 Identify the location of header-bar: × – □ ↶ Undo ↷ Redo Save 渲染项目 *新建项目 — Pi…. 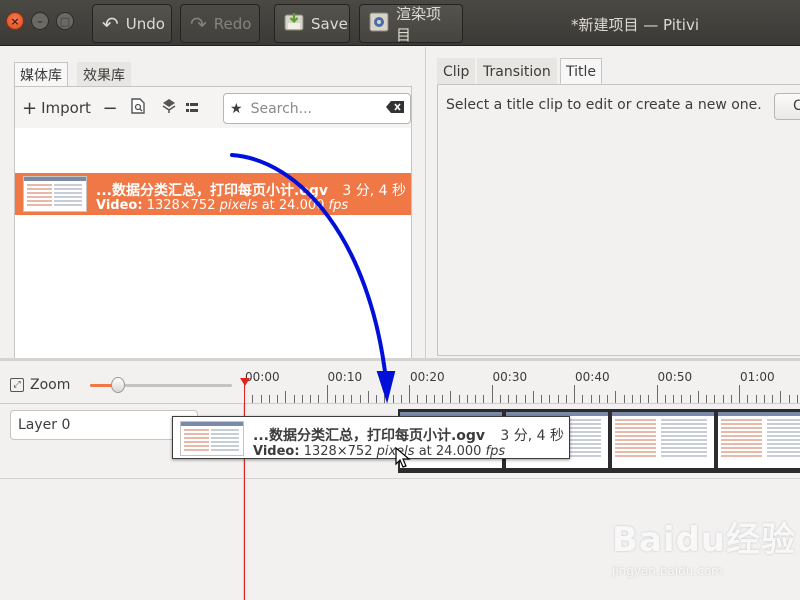
(400, 23).